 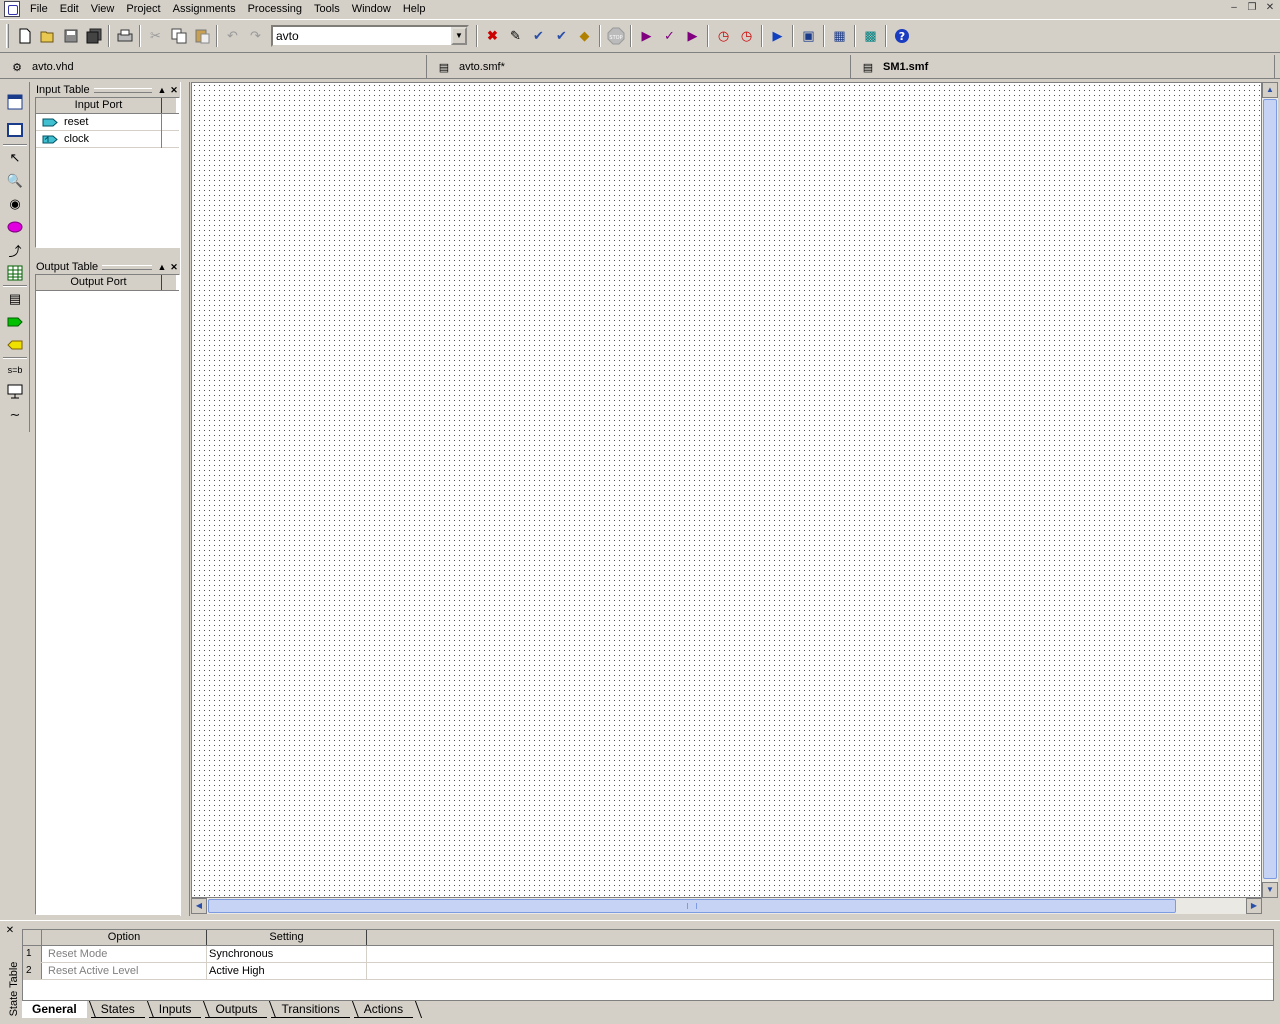 I want to click on tab-states: States, so click(x=117, y=1009).